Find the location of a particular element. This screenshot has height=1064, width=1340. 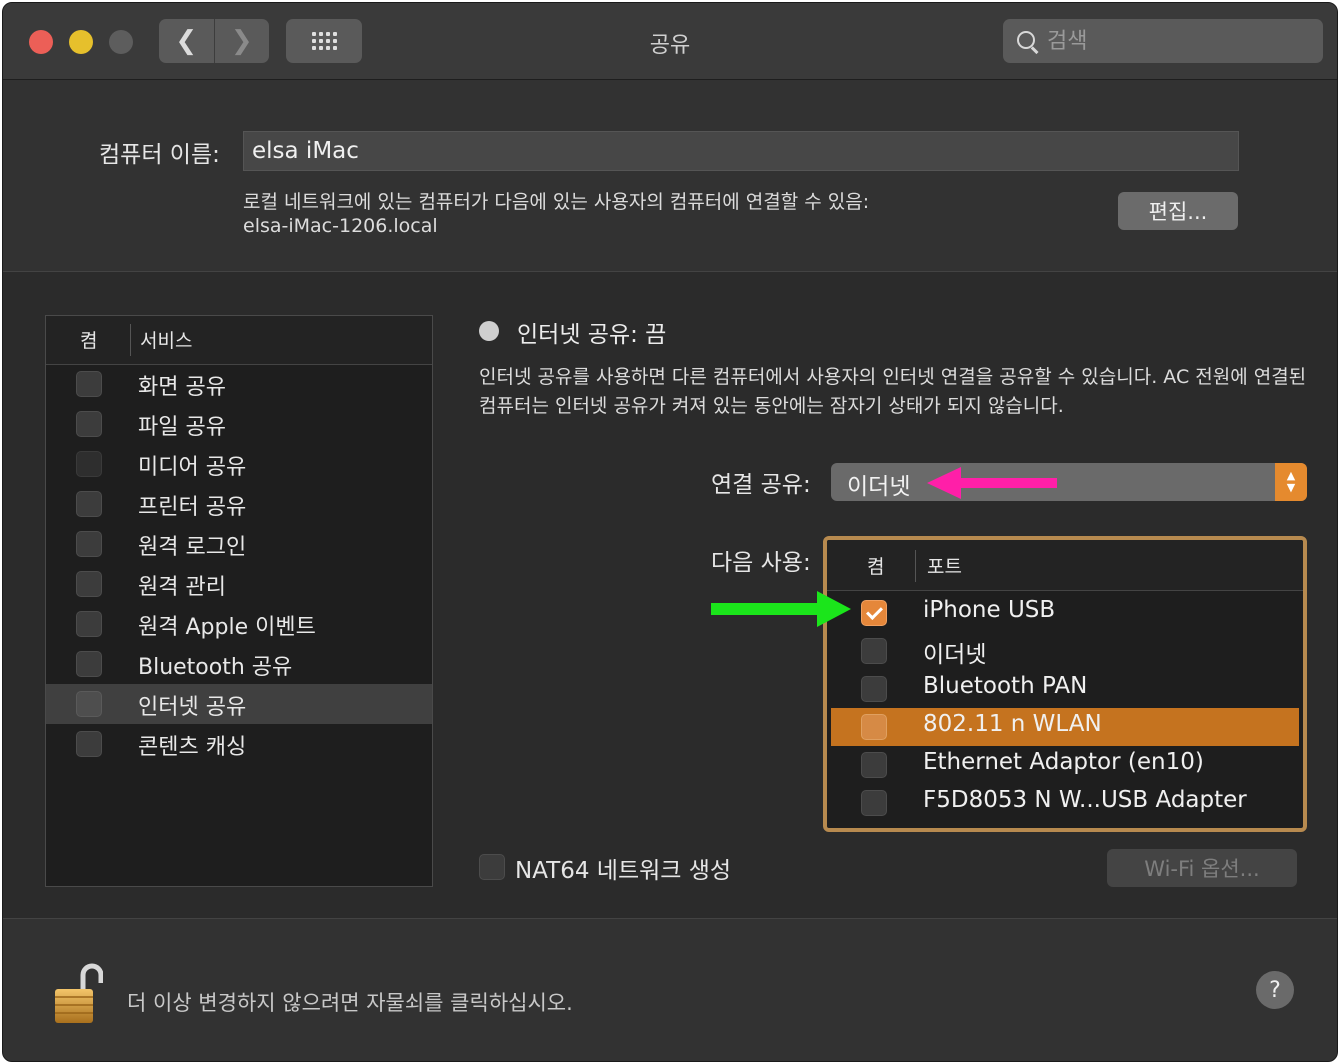

port-label: iPhone USB is located at coordinates (989, 610).